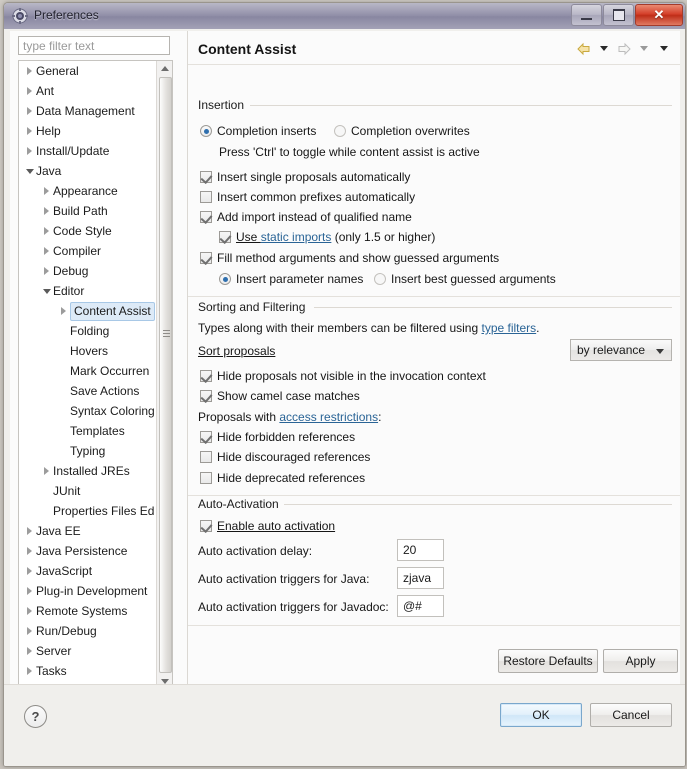 Image resolution: width=687 pixels, height=769 pixels. What do you see at coordinates (88, 631) in the screenshot?
I see `tree-item-run-debug: Run/Debug` at bounding box center [88, 631].